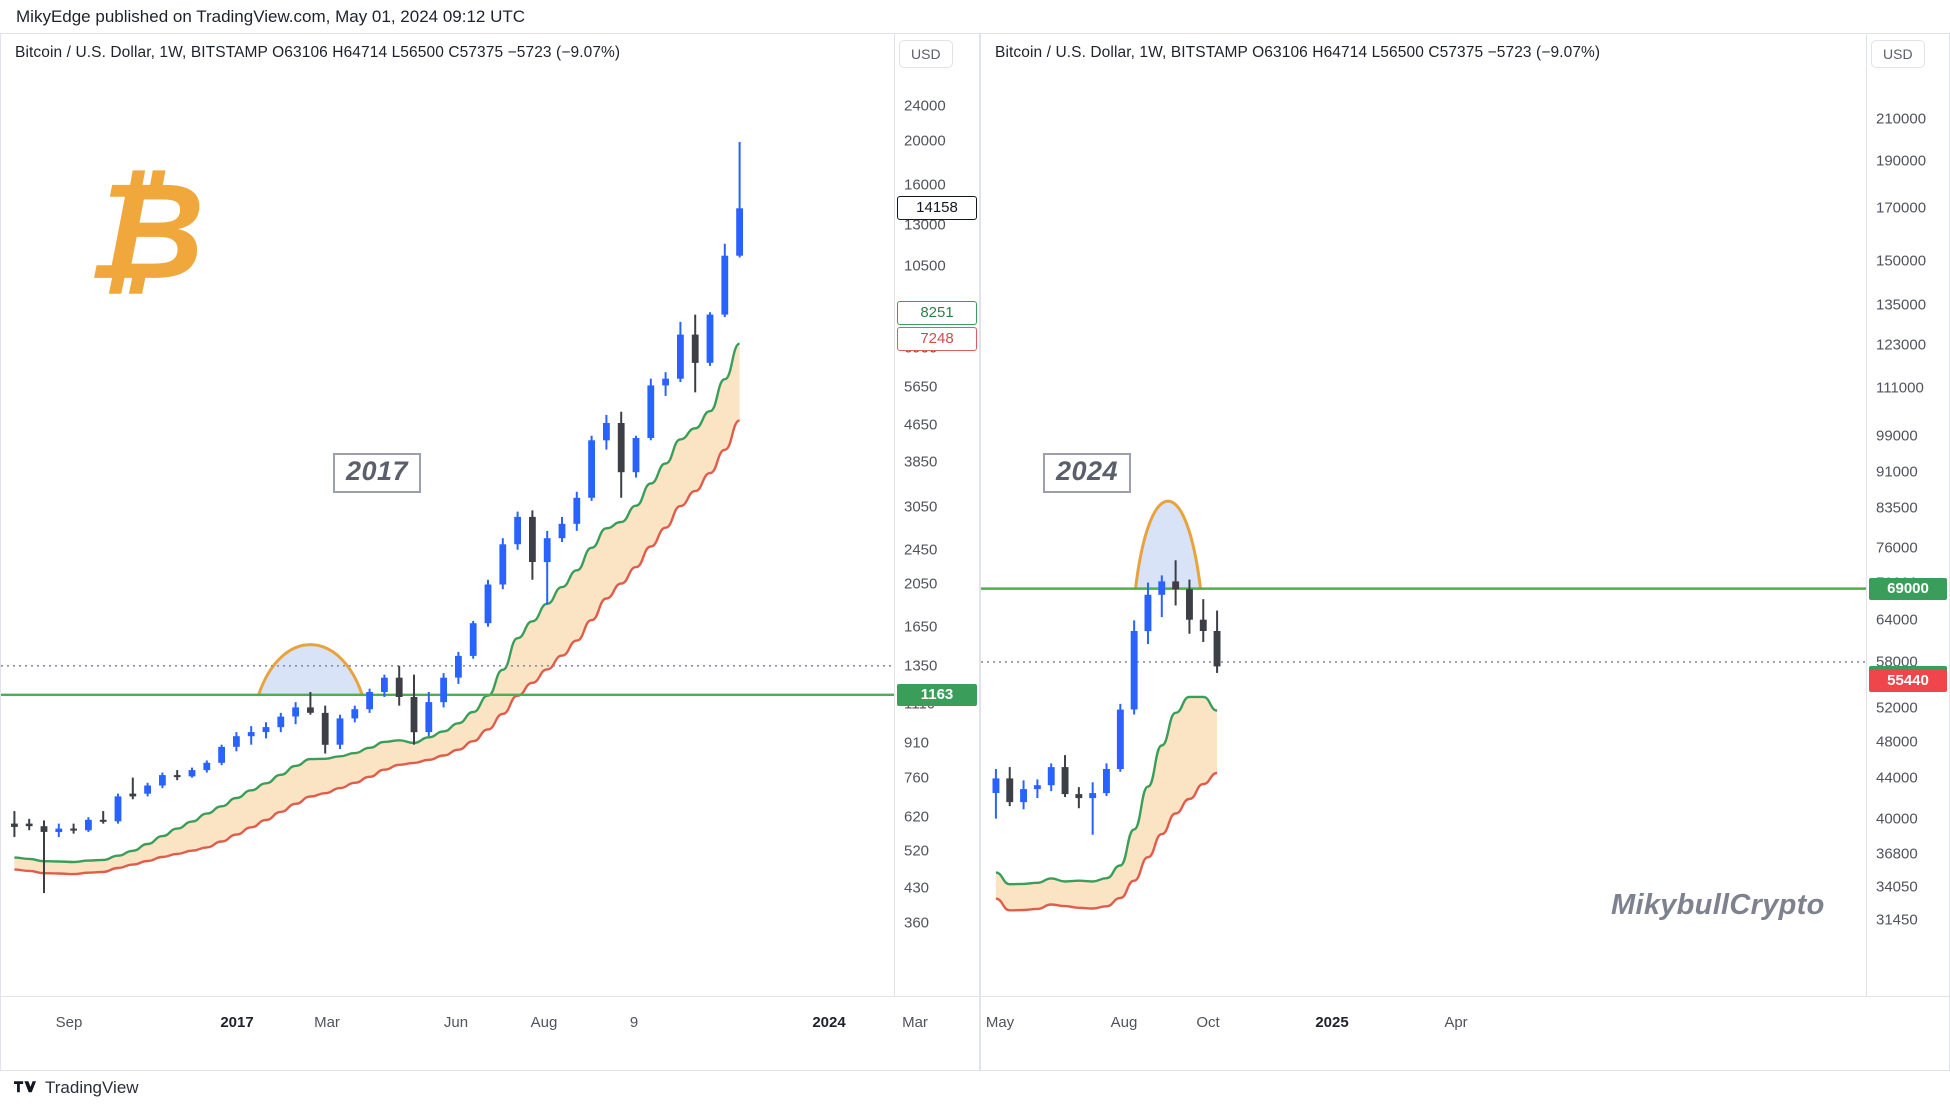 This screenshot has height=1105, width=1950. I want to click on price-tick: 52000, so click(1897, 708).